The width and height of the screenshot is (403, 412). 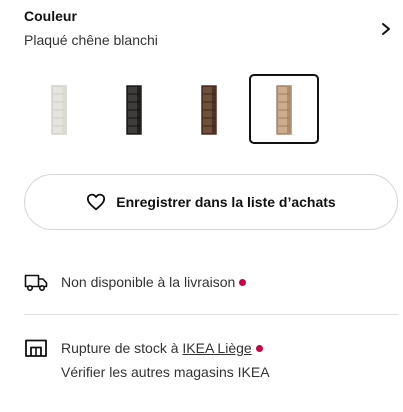 I want to click on out-of-stock-status-dot, so click(x=259, y=348).